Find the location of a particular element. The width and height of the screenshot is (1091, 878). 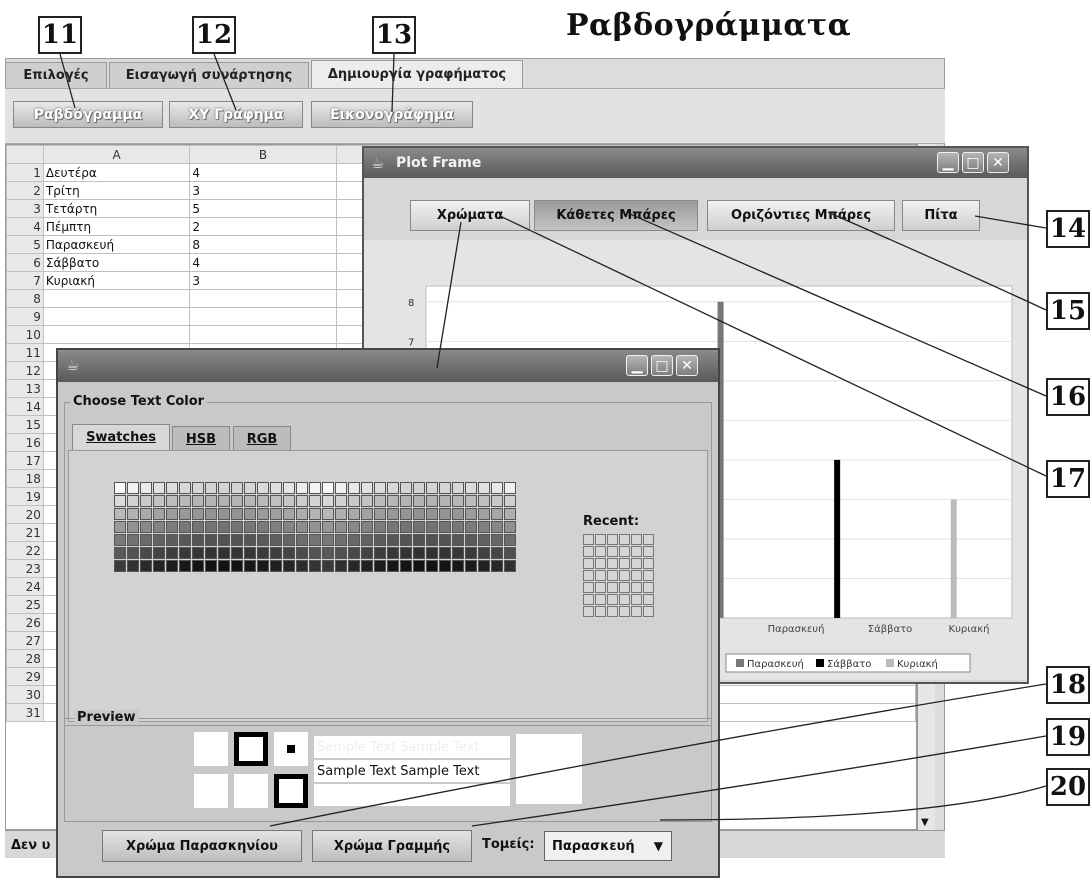

tab-hsb: HSB is located at coordinates (201, 439).